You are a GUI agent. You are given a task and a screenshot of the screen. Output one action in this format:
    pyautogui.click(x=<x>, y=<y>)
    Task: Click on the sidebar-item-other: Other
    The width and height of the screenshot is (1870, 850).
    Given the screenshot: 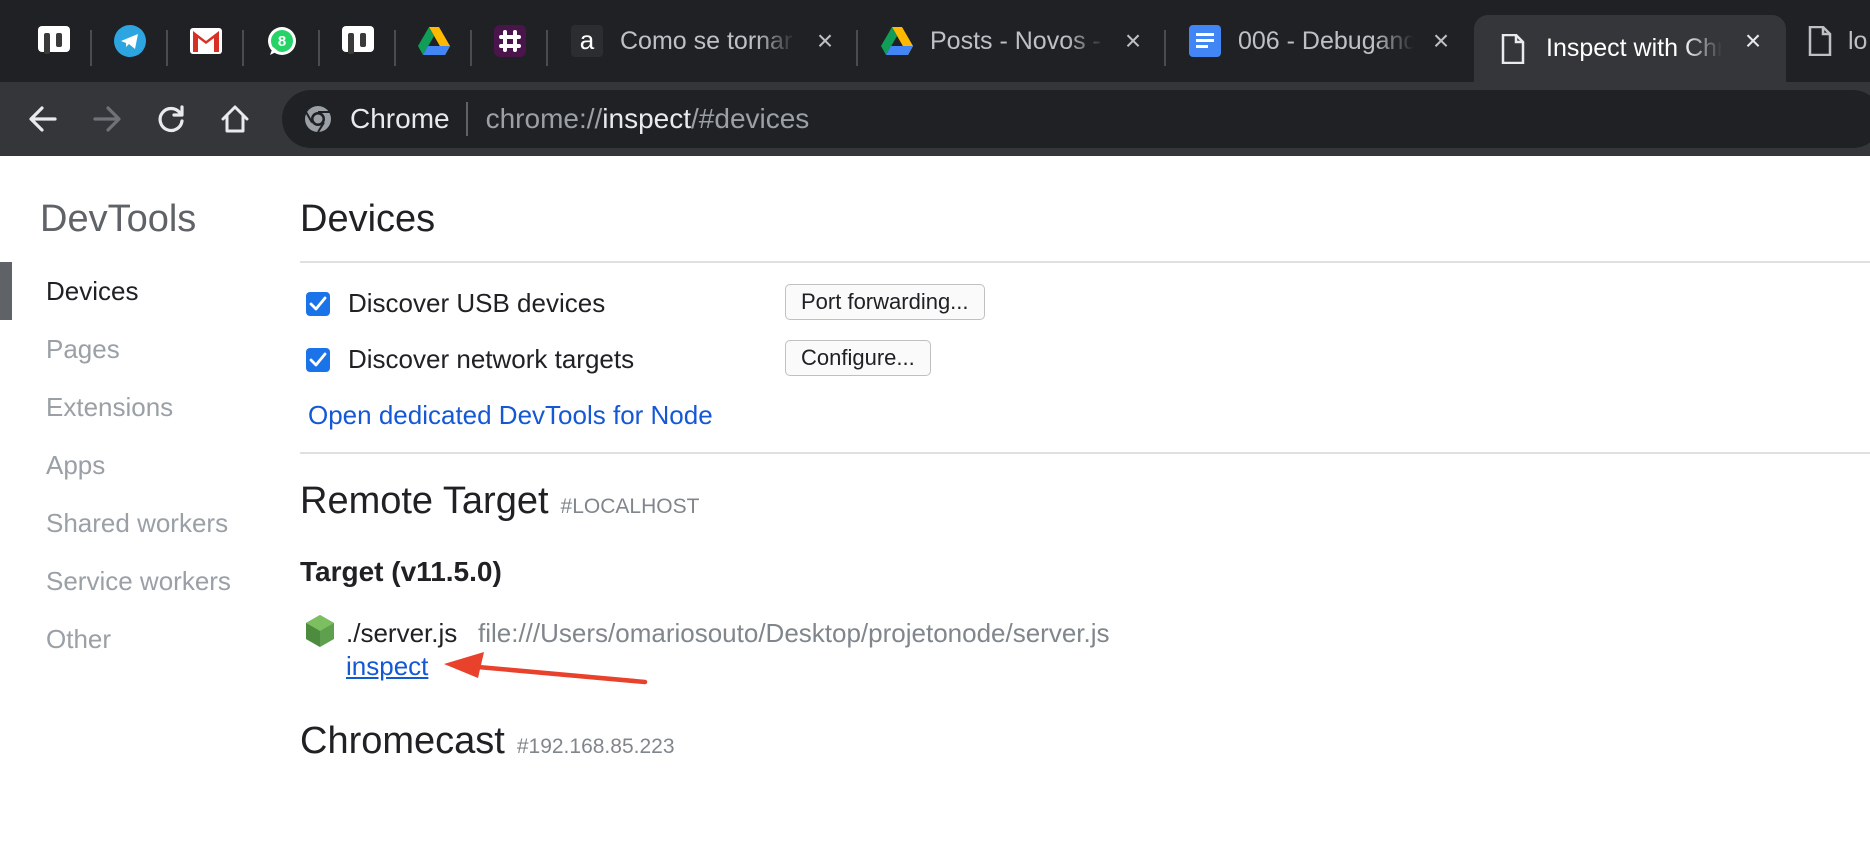 What is the action you would take?
    pyautogui.click(x=78, y=639)
    